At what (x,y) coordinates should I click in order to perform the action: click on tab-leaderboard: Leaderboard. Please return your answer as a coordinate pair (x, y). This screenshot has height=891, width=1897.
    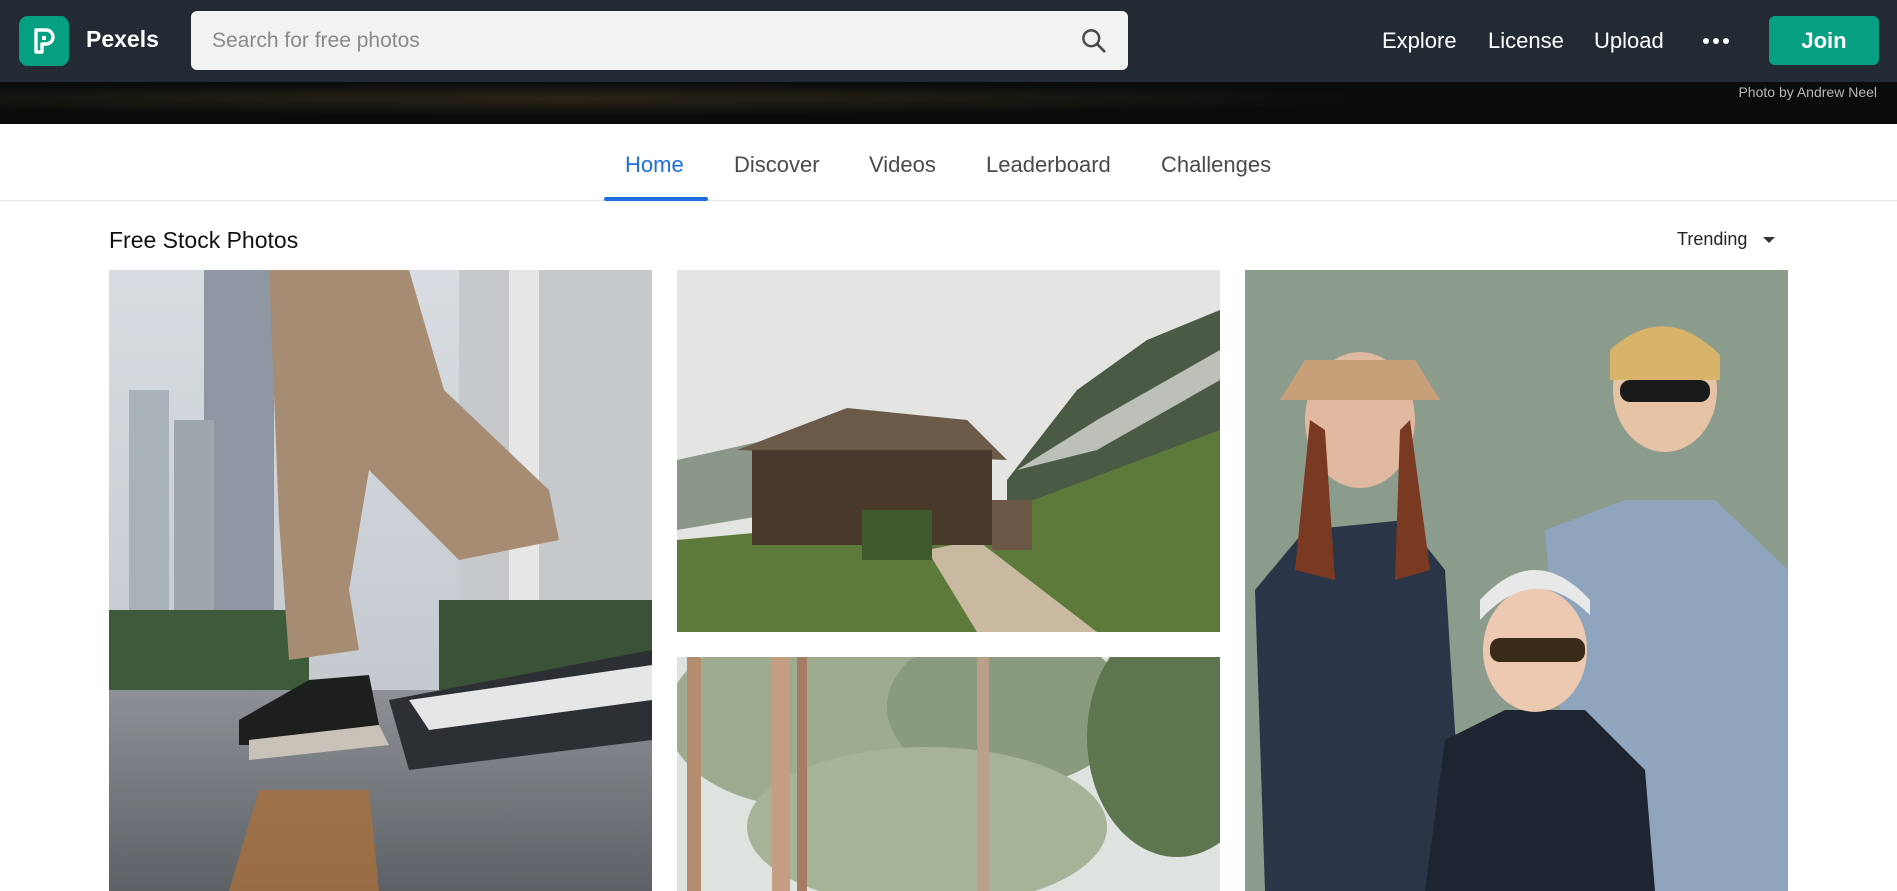
    Looking at the image, I should click on (1048, 165).